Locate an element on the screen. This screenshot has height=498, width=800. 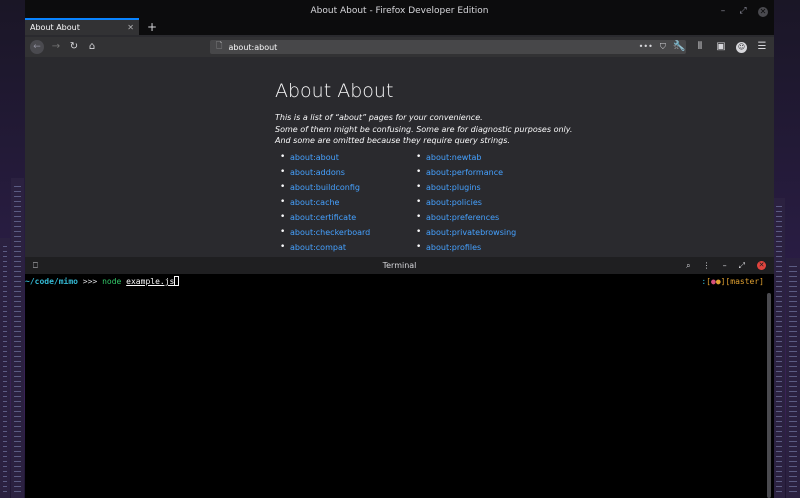
new-tab-button: + is located at coordinates (152, 27).